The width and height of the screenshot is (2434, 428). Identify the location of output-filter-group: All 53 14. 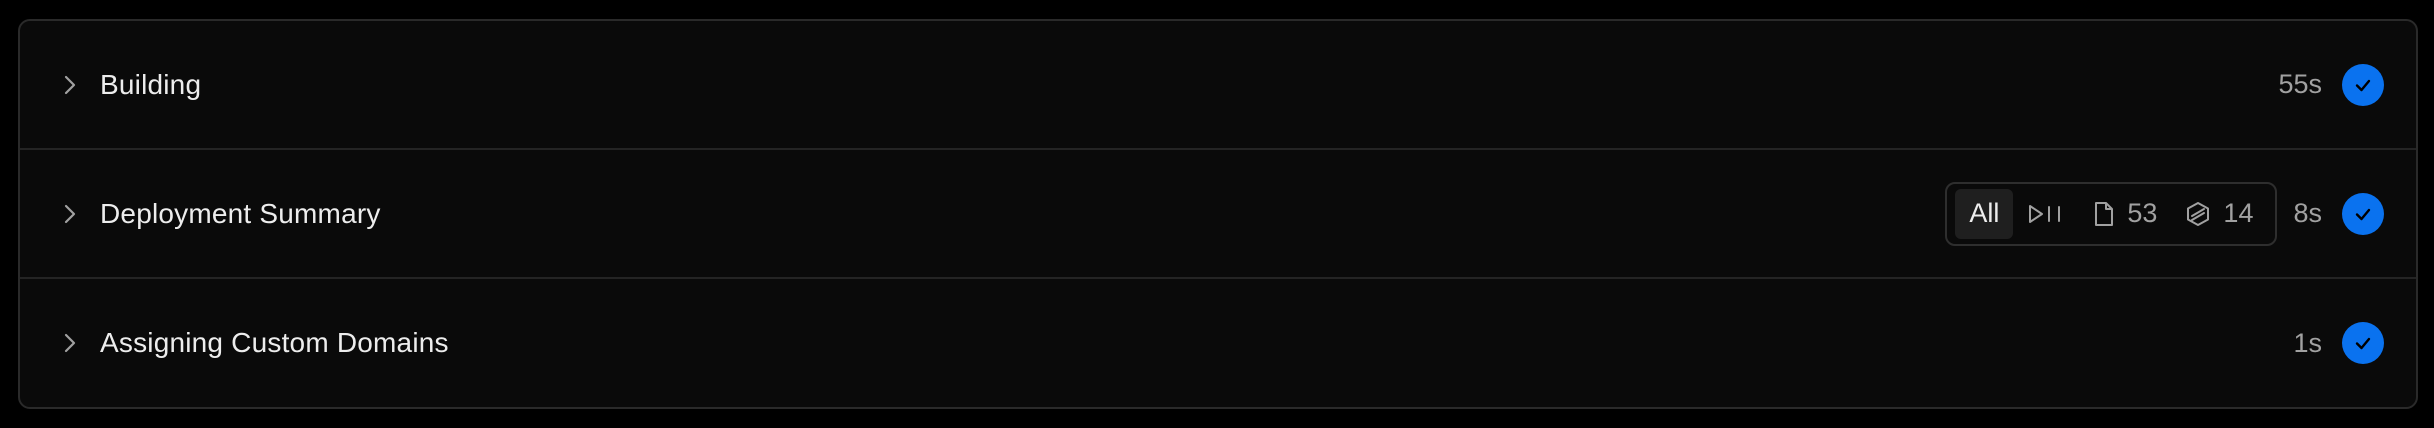
(2111, 213).